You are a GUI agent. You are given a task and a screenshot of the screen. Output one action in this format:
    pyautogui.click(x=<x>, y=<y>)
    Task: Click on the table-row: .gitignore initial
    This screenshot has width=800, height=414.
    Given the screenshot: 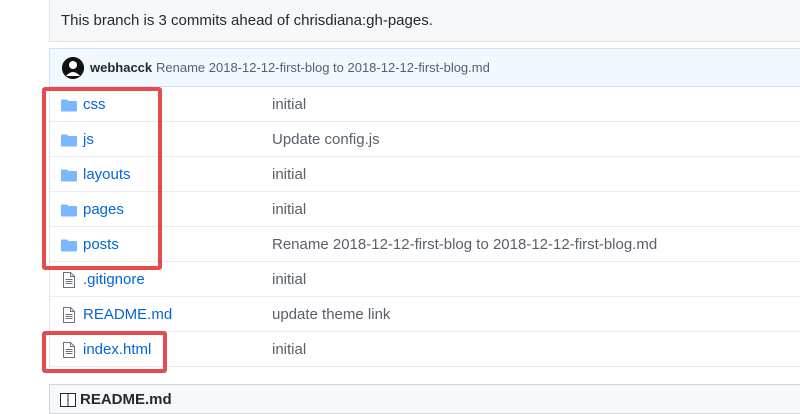 What is the action you would take?
    pyautogui.click(x=425, y=279)
    